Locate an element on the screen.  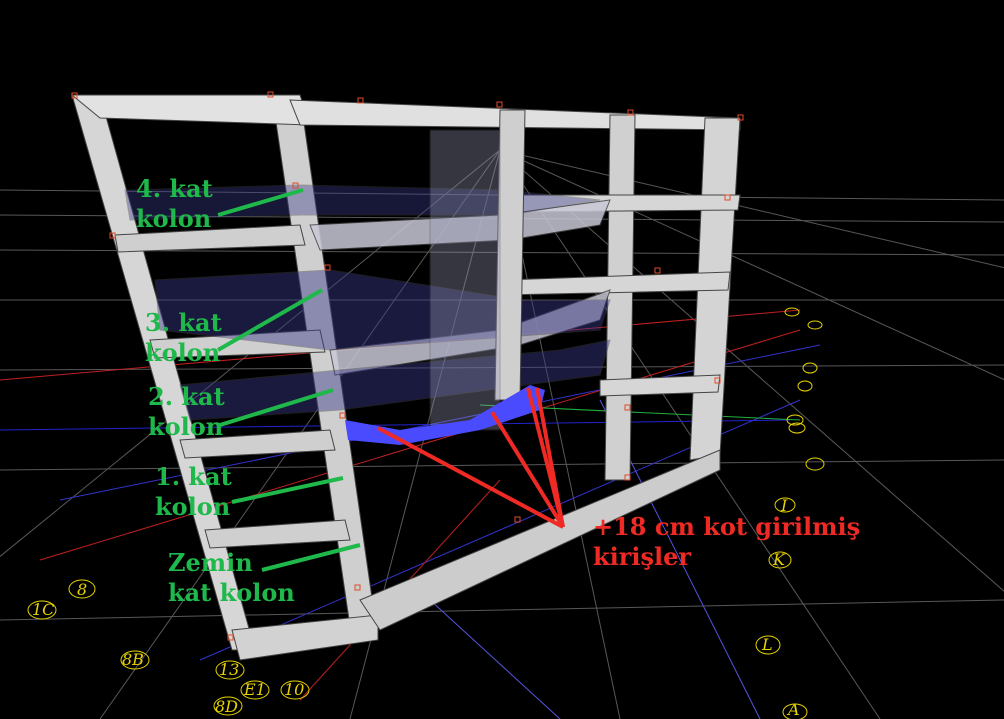
left-frame-bottom-beam is located at coordinates (305, 637).